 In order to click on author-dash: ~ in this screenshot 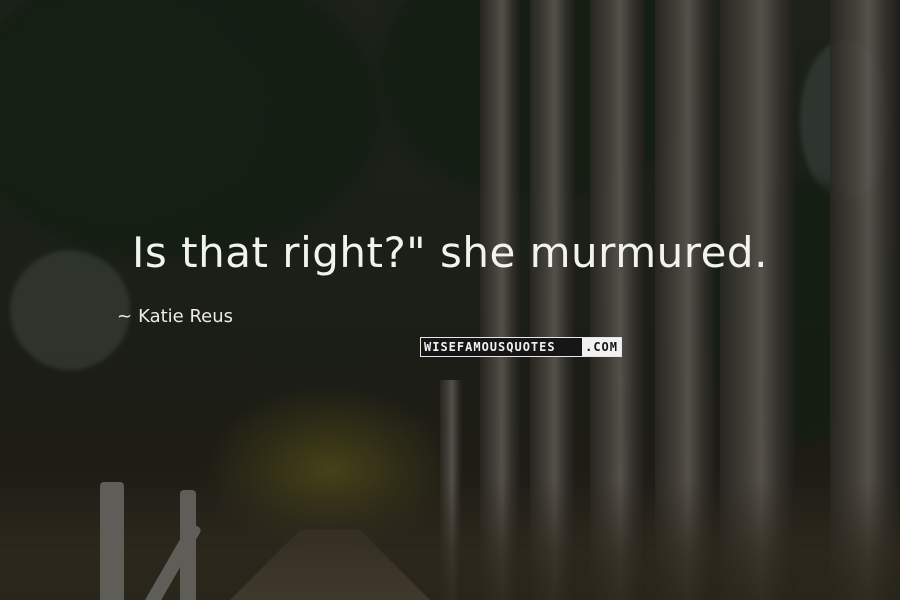, I will do `click(125, 316)`.